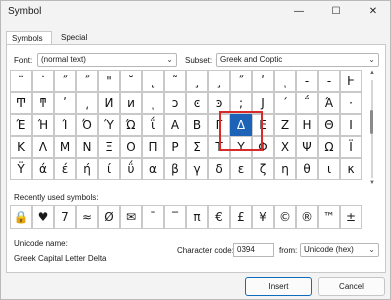 This screenshot has width=391, height=300. What do you see at coordinates (21, 81) in the screenshot?
I see `symbol-cell: ¨` at bounding box center [21, 81].